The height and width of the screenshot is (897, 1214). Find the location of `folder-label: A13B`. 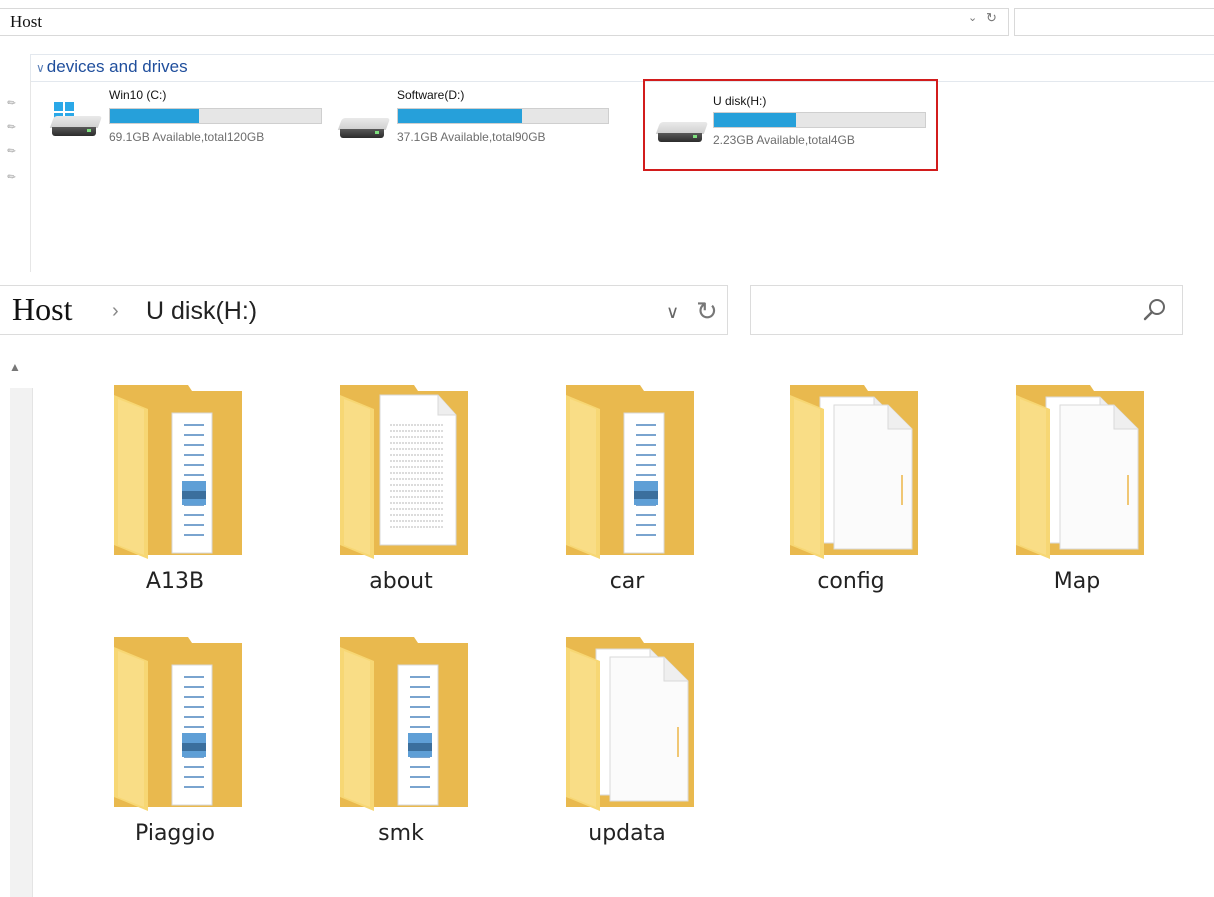

folder-label: A13B is located at coordinates (175, 581).